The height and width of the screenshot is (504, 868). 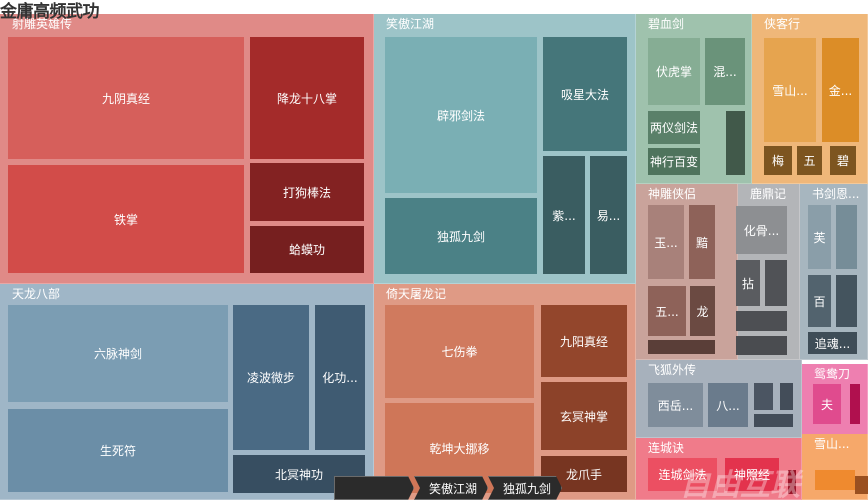 I want to click on leaf-label: 连城剑法, so click(x=682, y=475).